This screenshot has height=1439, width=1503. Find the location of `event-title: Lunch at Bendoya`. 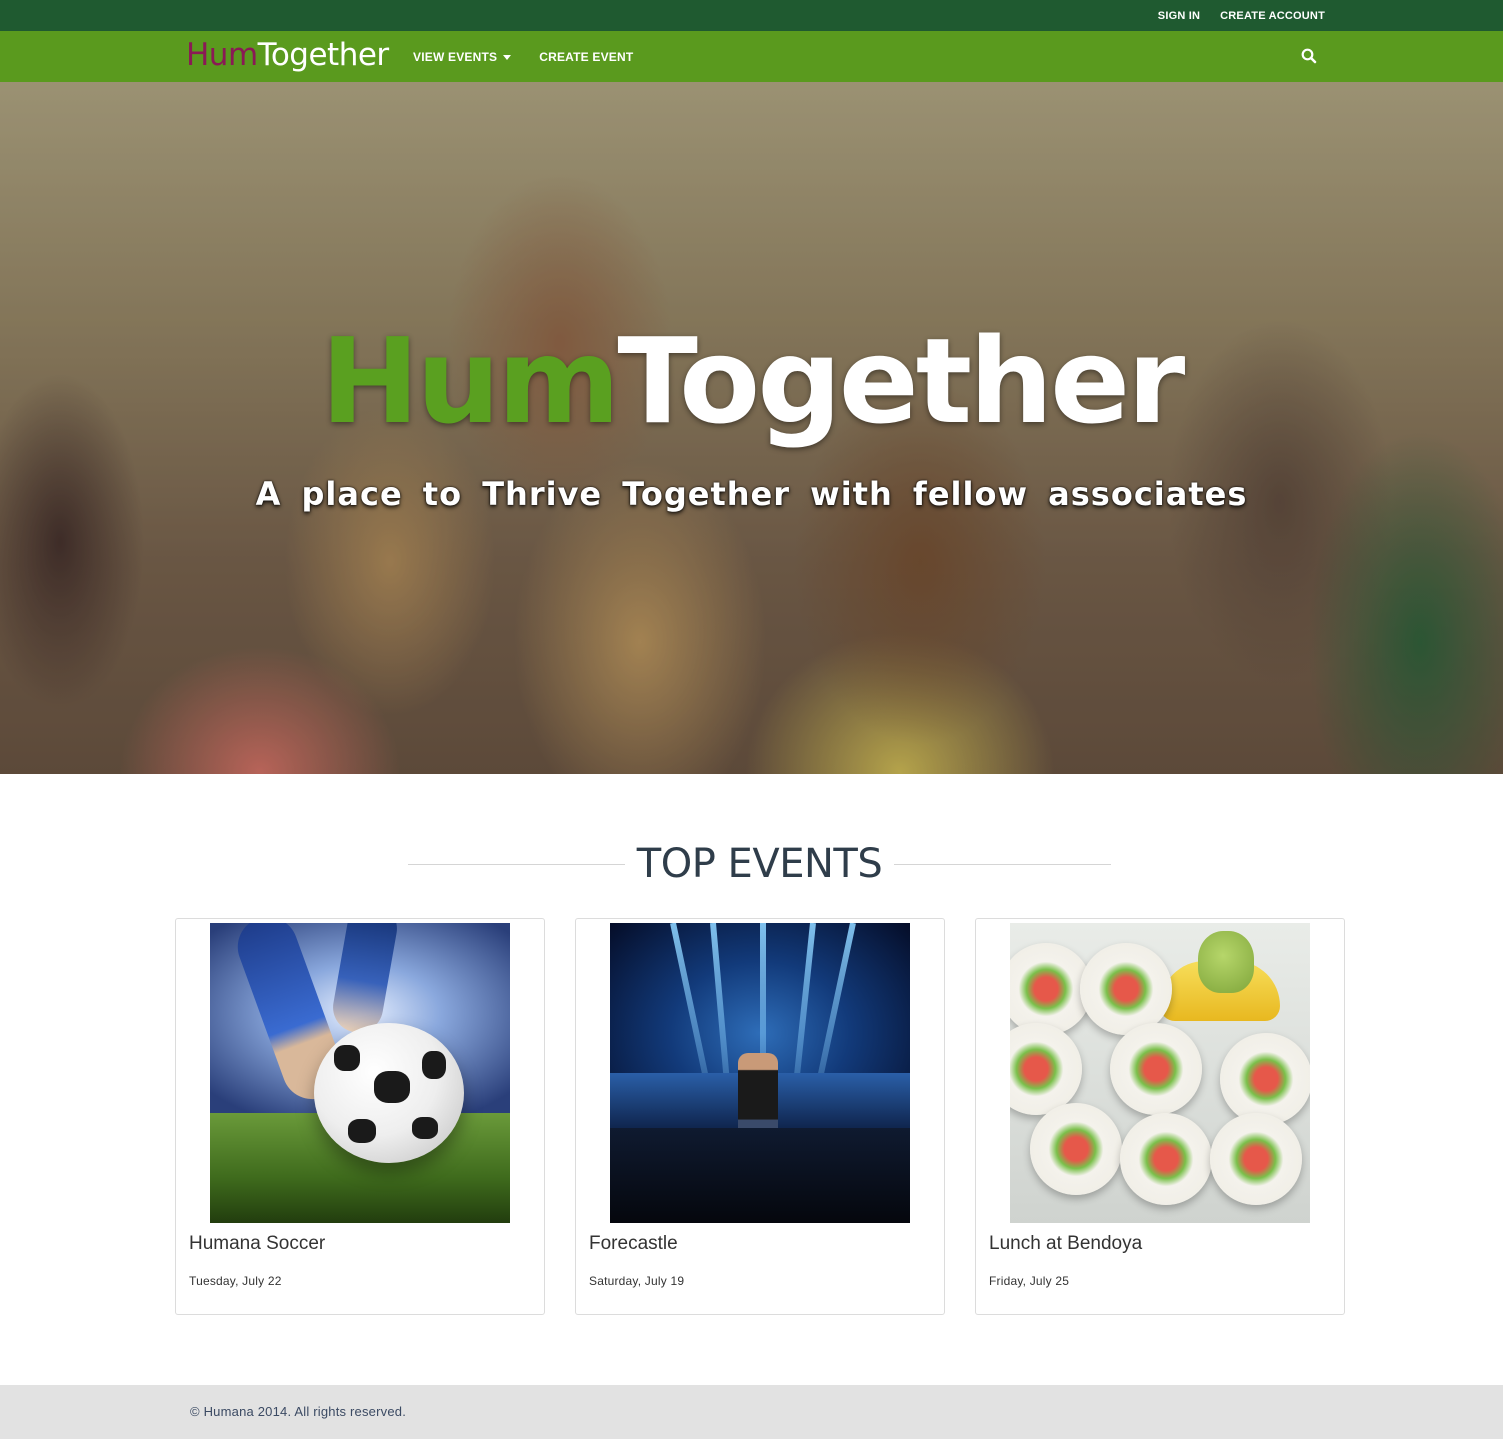

event-title: Lunch at Bendoya is located at coordinates (1065, 1244).